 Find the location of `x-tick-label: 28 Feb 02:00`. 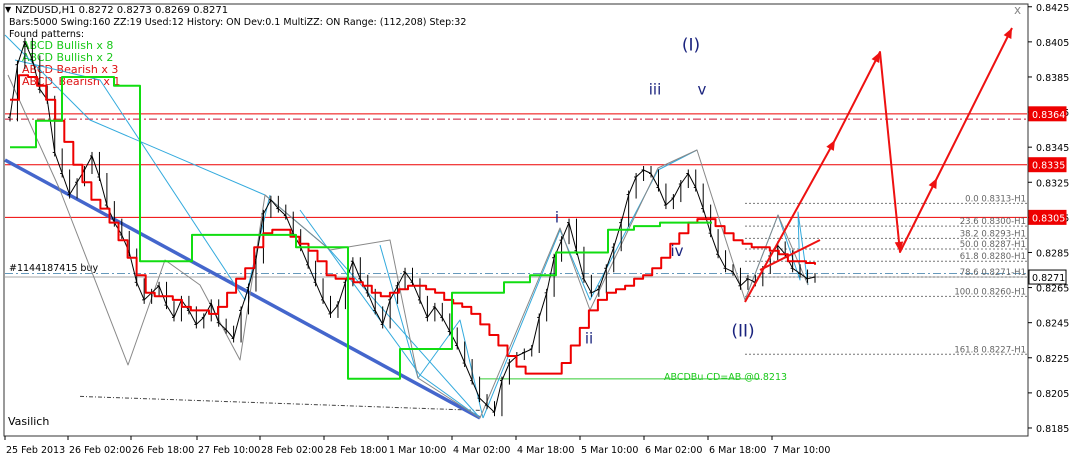

x-tick-label: 28 Feb 02:00 is located at coordinates (292, 450).